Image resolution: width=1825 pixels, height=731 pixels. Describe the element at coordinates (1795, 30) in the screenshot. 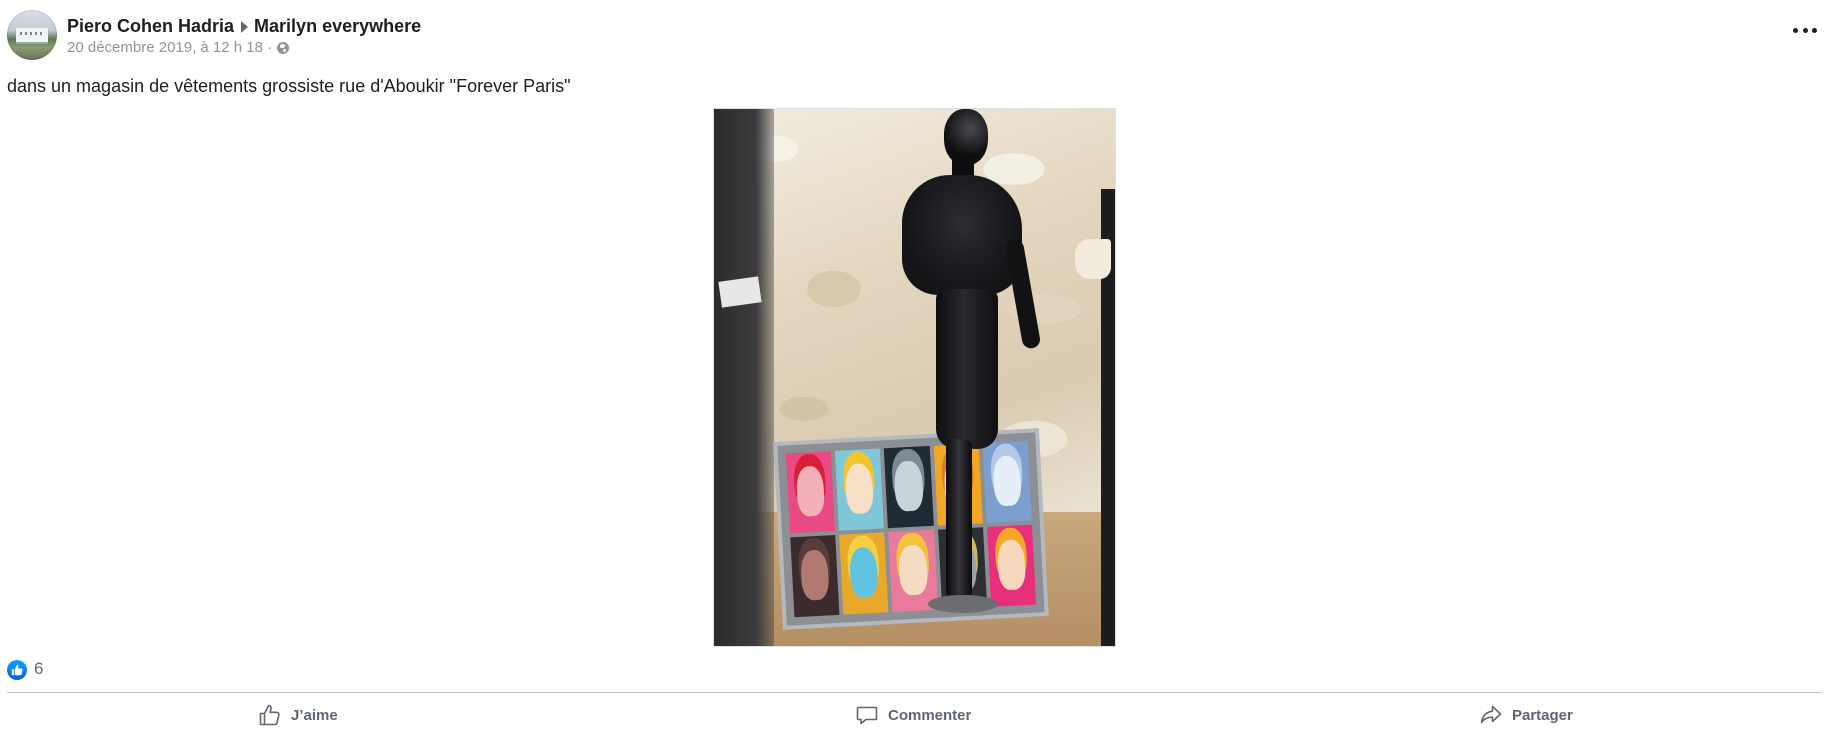

I see `more-options-icon` at that location.